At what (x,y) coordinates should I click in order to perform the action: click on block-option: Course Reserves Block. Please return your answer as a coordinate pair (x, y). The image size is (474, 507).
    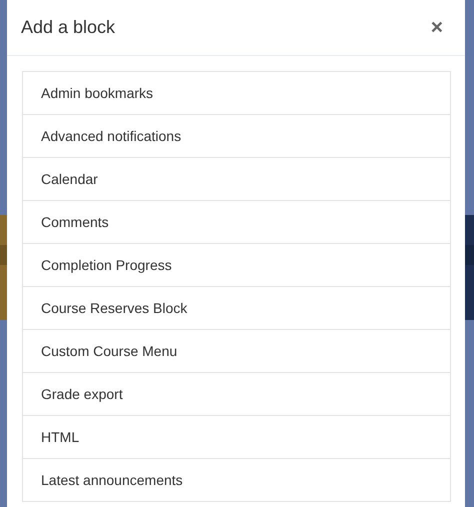
    Looking at the image, I should click on (236, 308).